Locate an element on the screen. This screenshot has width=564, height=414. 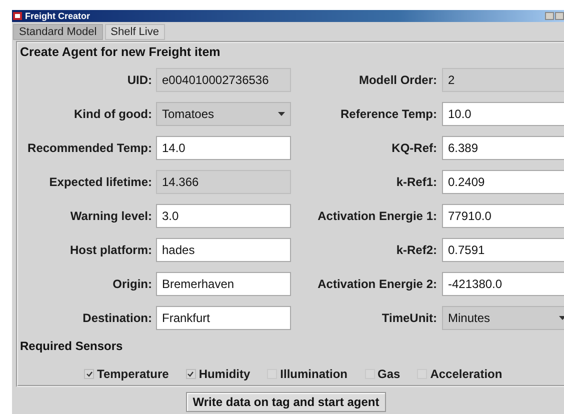
field-label: k-Ref2: is located at coordinates (416, 250).